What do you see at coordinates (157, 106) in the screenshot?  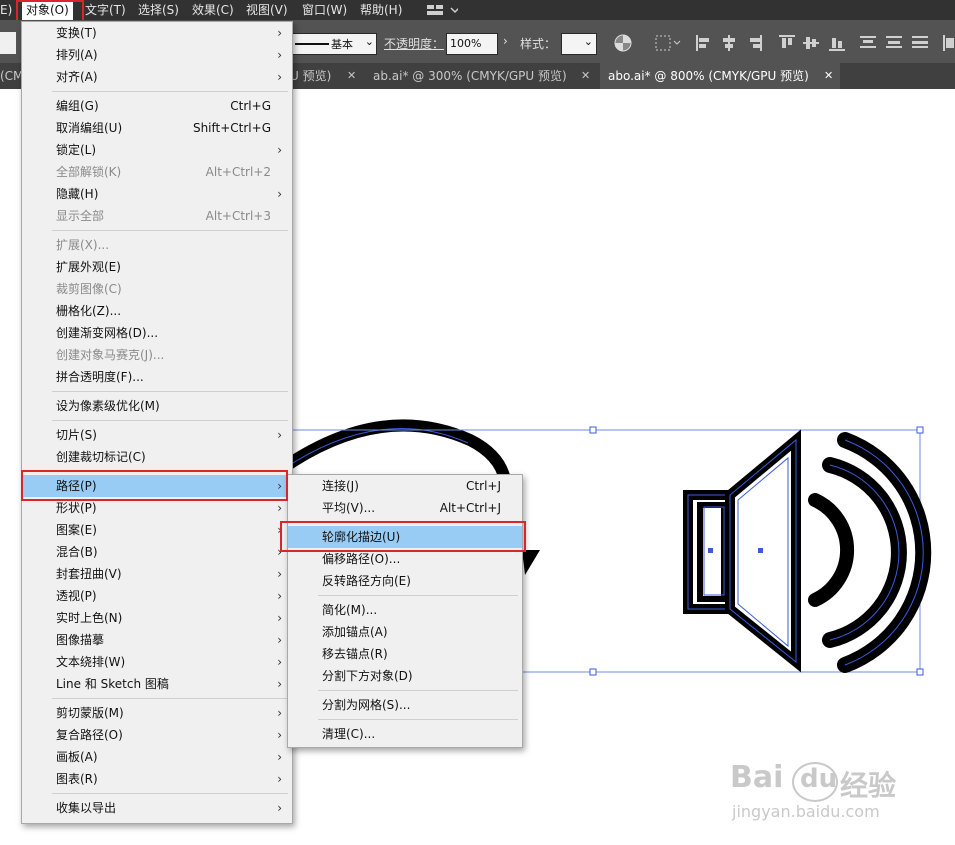 I see `object-menu-item-g: 编组(G) Ctrl+G` at bounding box center [157, 106].